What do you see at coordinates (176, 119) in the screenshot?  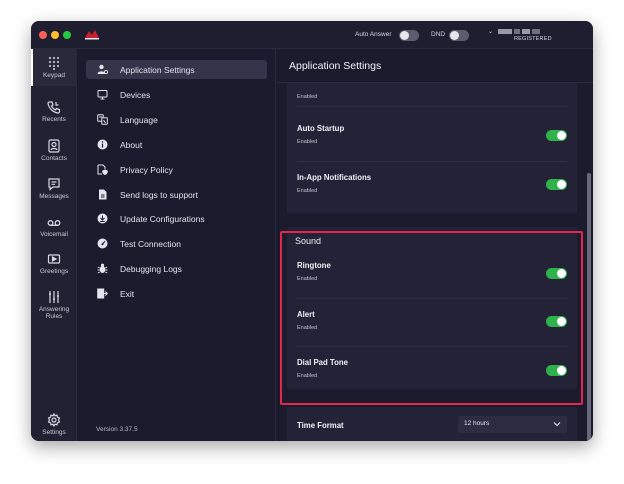 I see `menu-item-language: Language` at bounding box center [176, 119].